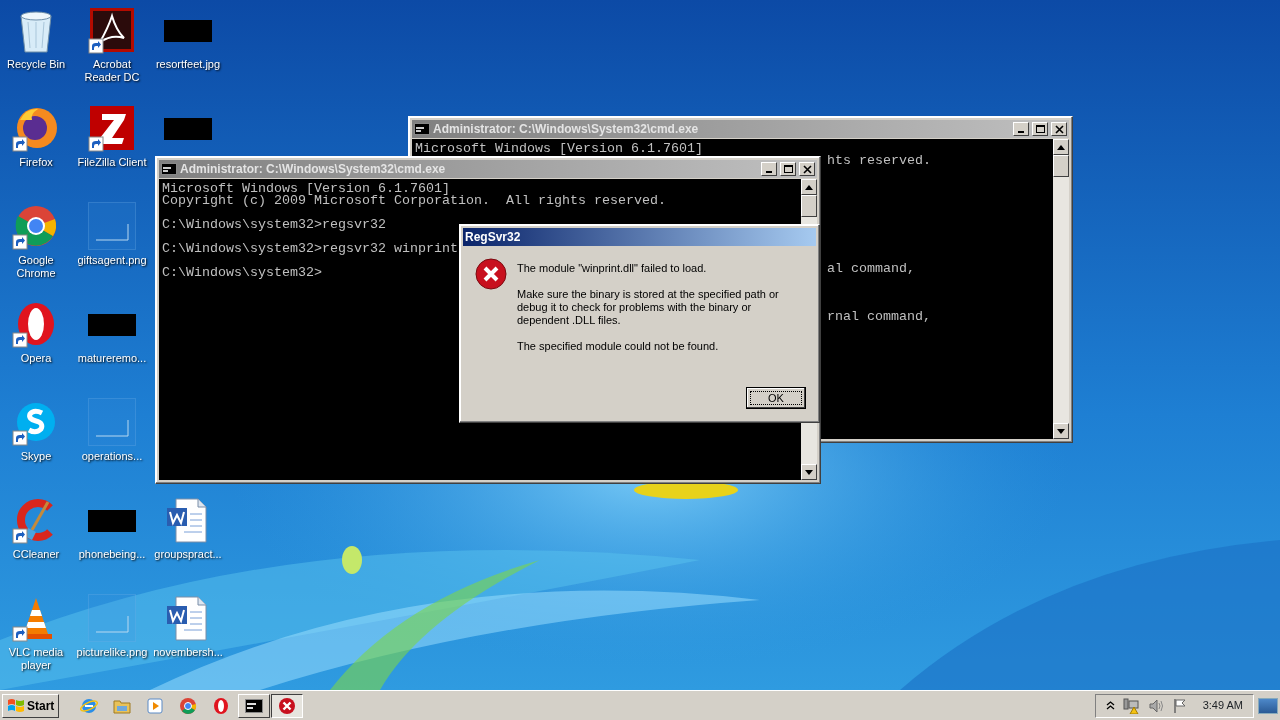  What do you see at coordinates (1110, 705) in the screenshot?
I see `chevron-icon` at bounding box center [1110, 705].